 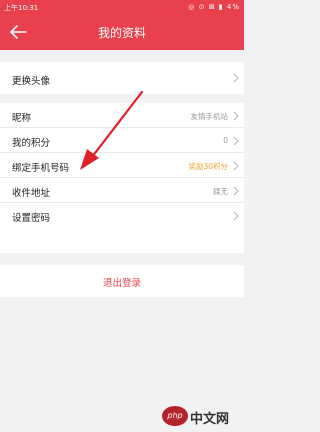 What do you see at coordinates (214, 7) in the screenshot?
I see `status-icons: ◎ ⊙ ⊠ ▮ 4%` at bounding box center [214, 7].